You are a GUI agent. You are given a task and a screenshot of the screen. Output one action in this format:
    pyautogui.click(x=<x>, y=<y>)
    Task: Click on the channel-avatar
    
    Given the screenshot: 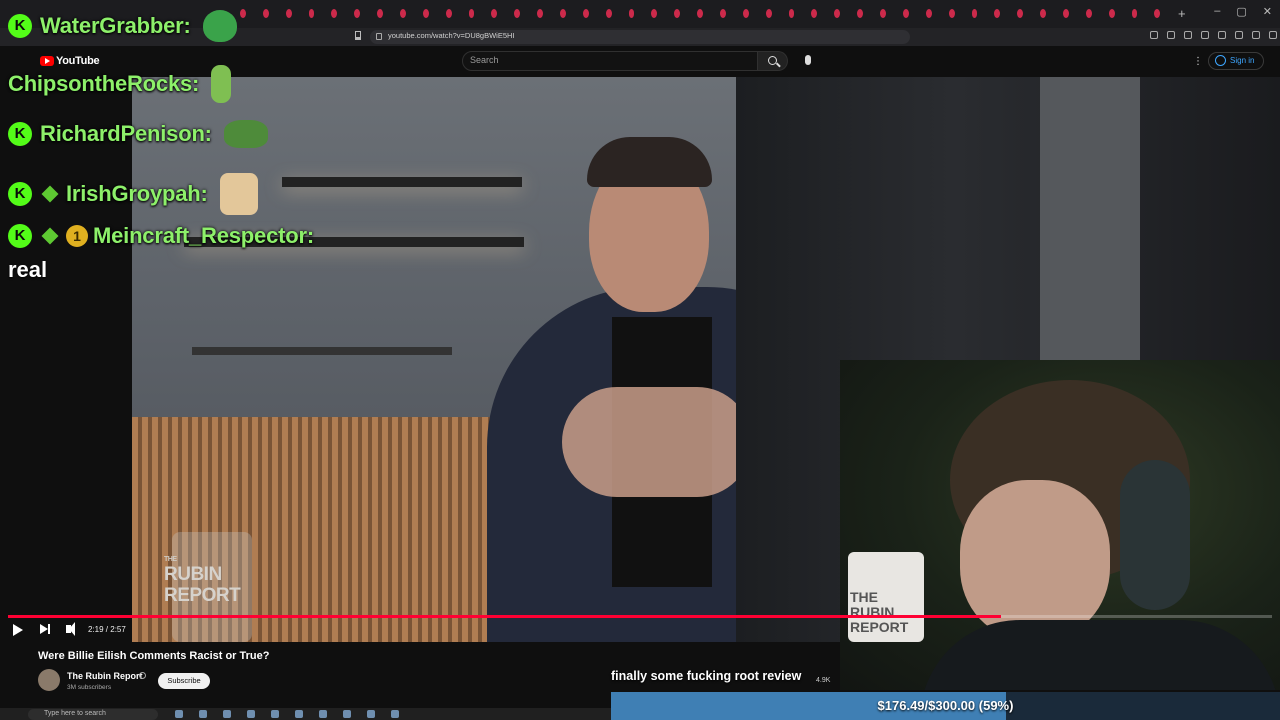 What is the action you would take?
    pyautogui.click(x=49, y=680)
    